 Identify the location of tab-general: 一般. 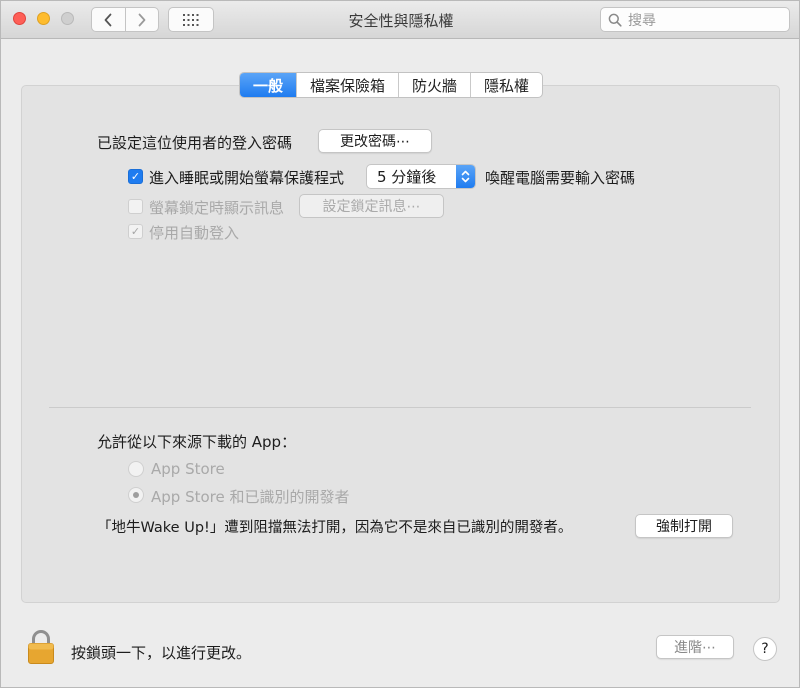
(268, 85).